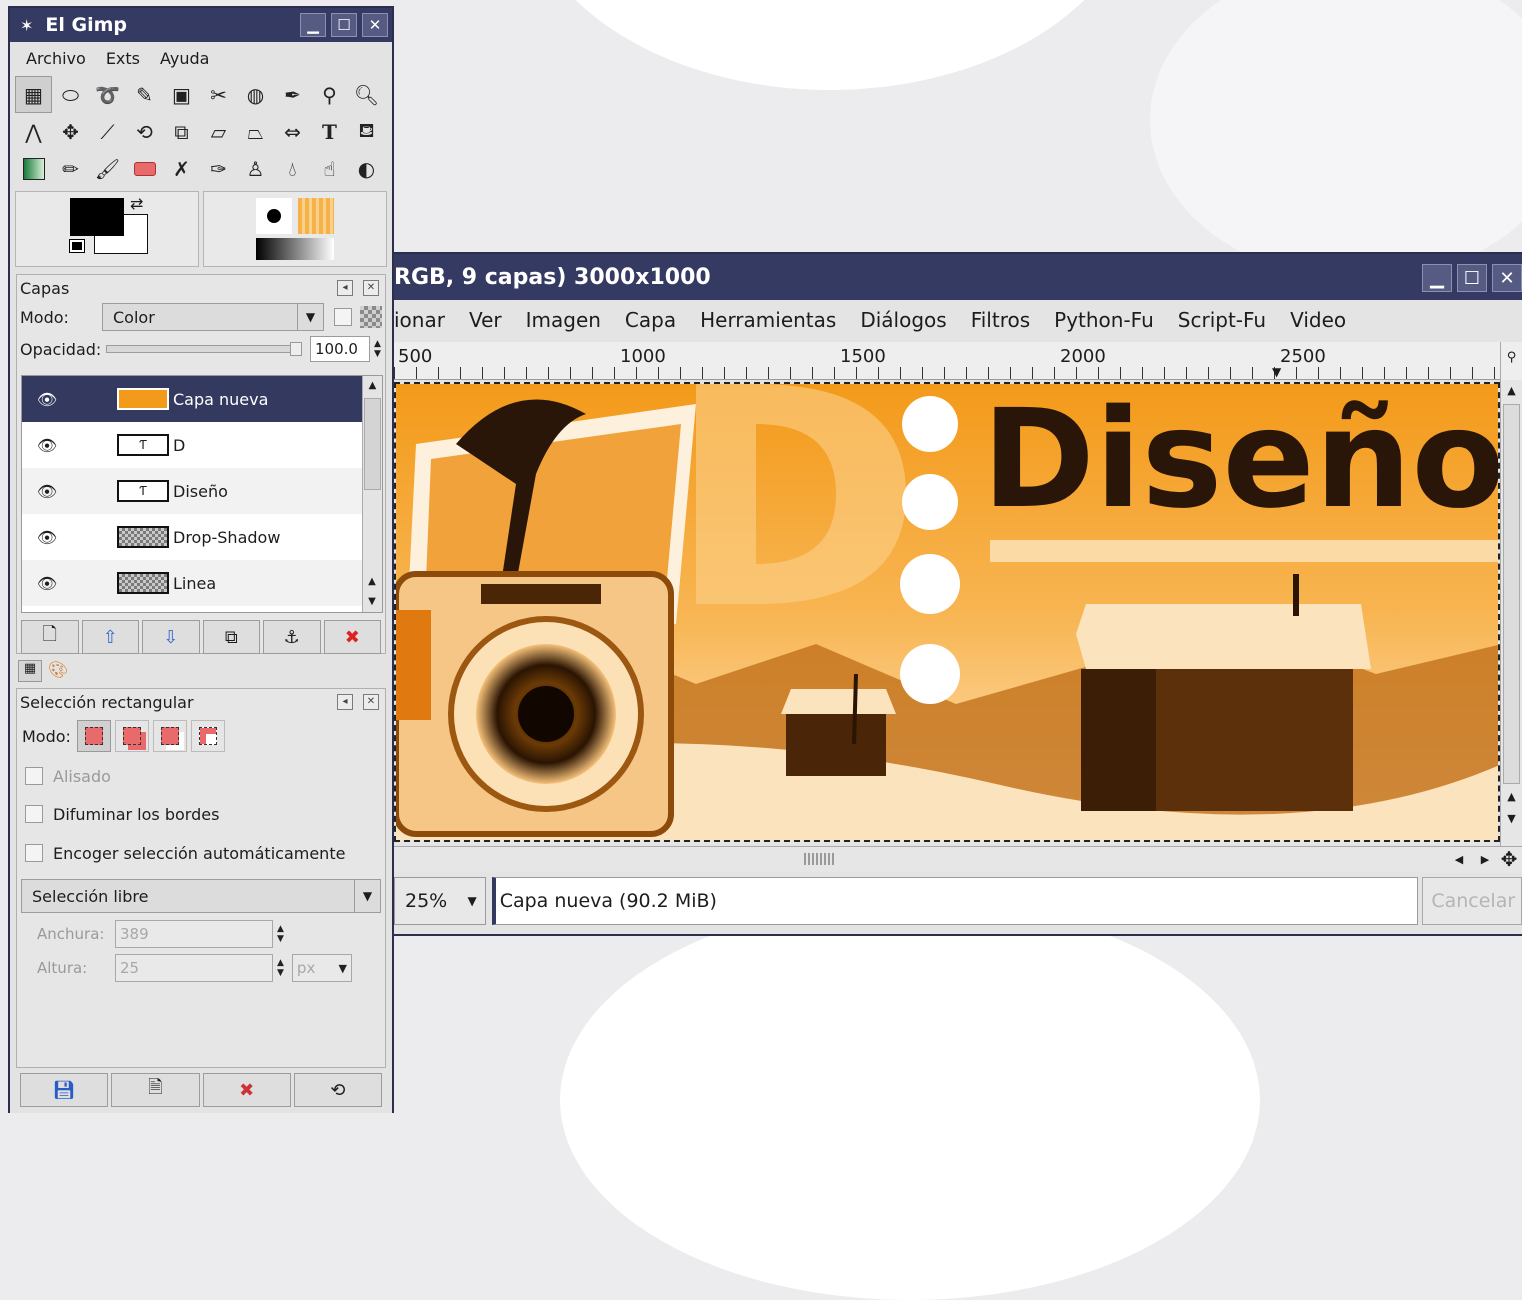  I want to click on scissors-icon: ✂, so click(218, 94).